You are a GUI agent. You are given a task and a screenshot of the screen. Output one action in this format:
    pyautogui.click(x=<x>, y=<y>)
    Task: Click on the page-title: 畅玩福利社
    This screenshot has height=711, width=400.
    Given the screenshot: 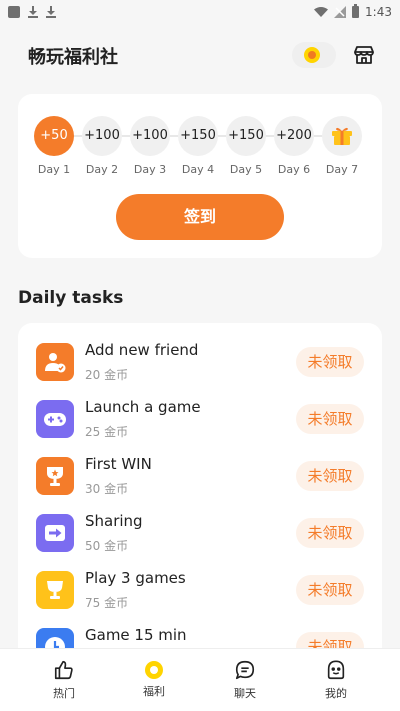 What is the action you would take?
    pyautogui.click(x=73, y=57)
    